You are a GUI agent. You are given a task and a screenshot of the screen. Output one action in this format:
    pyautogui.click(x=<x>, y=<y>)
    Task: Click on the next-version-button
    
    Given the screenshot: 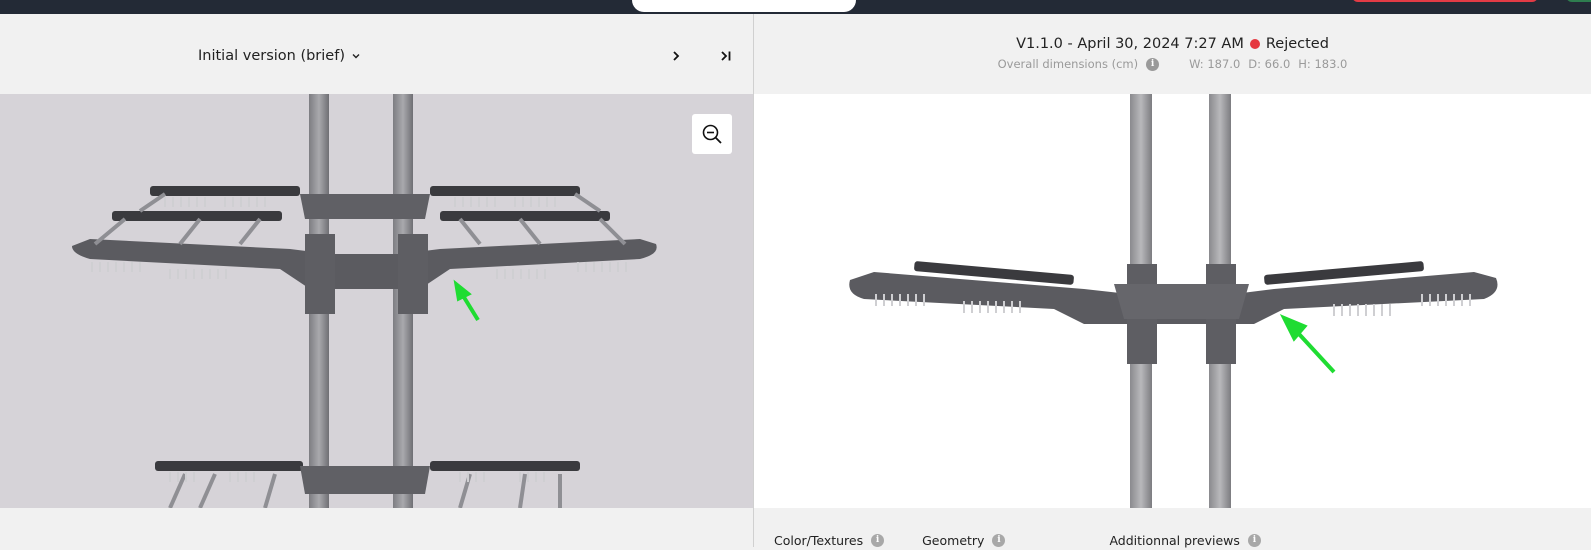 What is the action you would take?
    pyautogui.click(x=676, y=56)
    